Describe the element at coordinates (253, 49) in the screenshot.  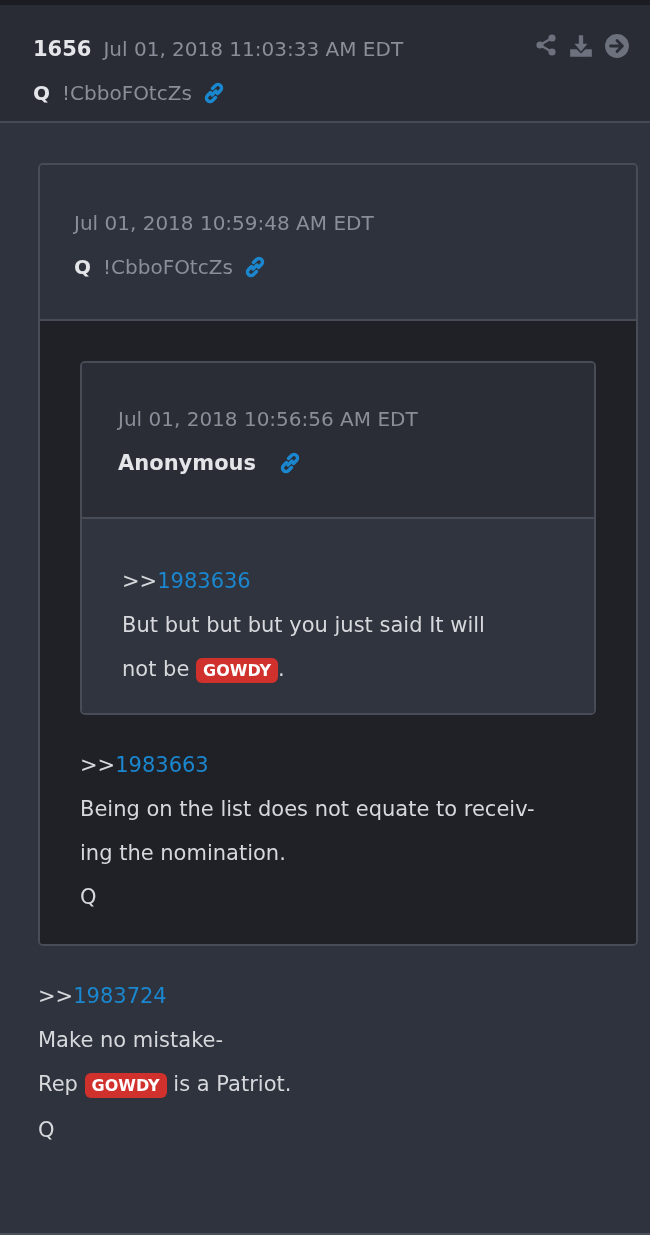
I see `post-date: Jul 01, 2018 11:03:33 AM EDT` at that location.